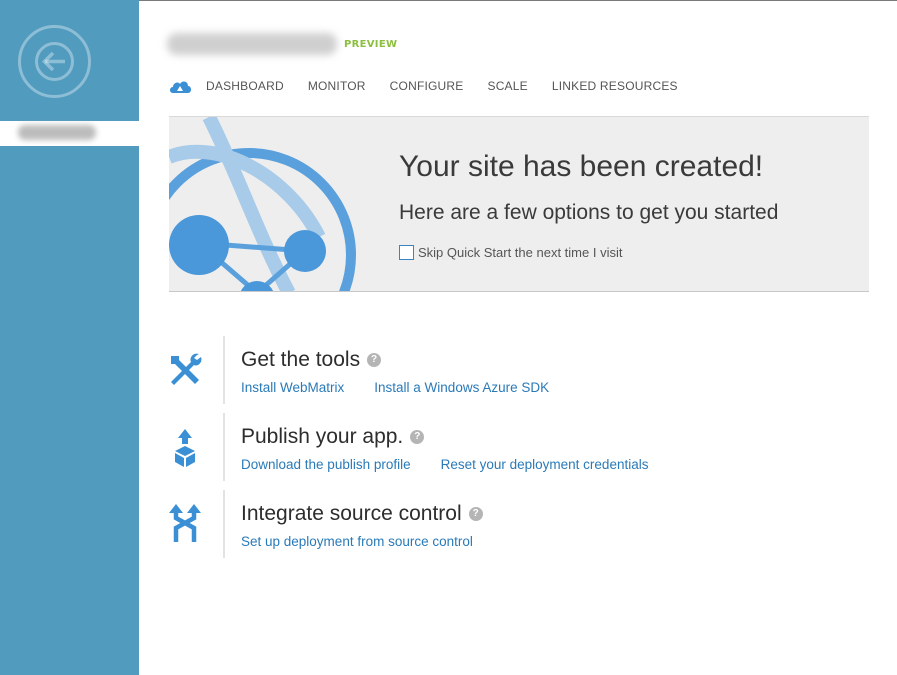 This screenshot has height=675, width=897. I want to click on section-title: Publish your app. ?, so click(333, 437).